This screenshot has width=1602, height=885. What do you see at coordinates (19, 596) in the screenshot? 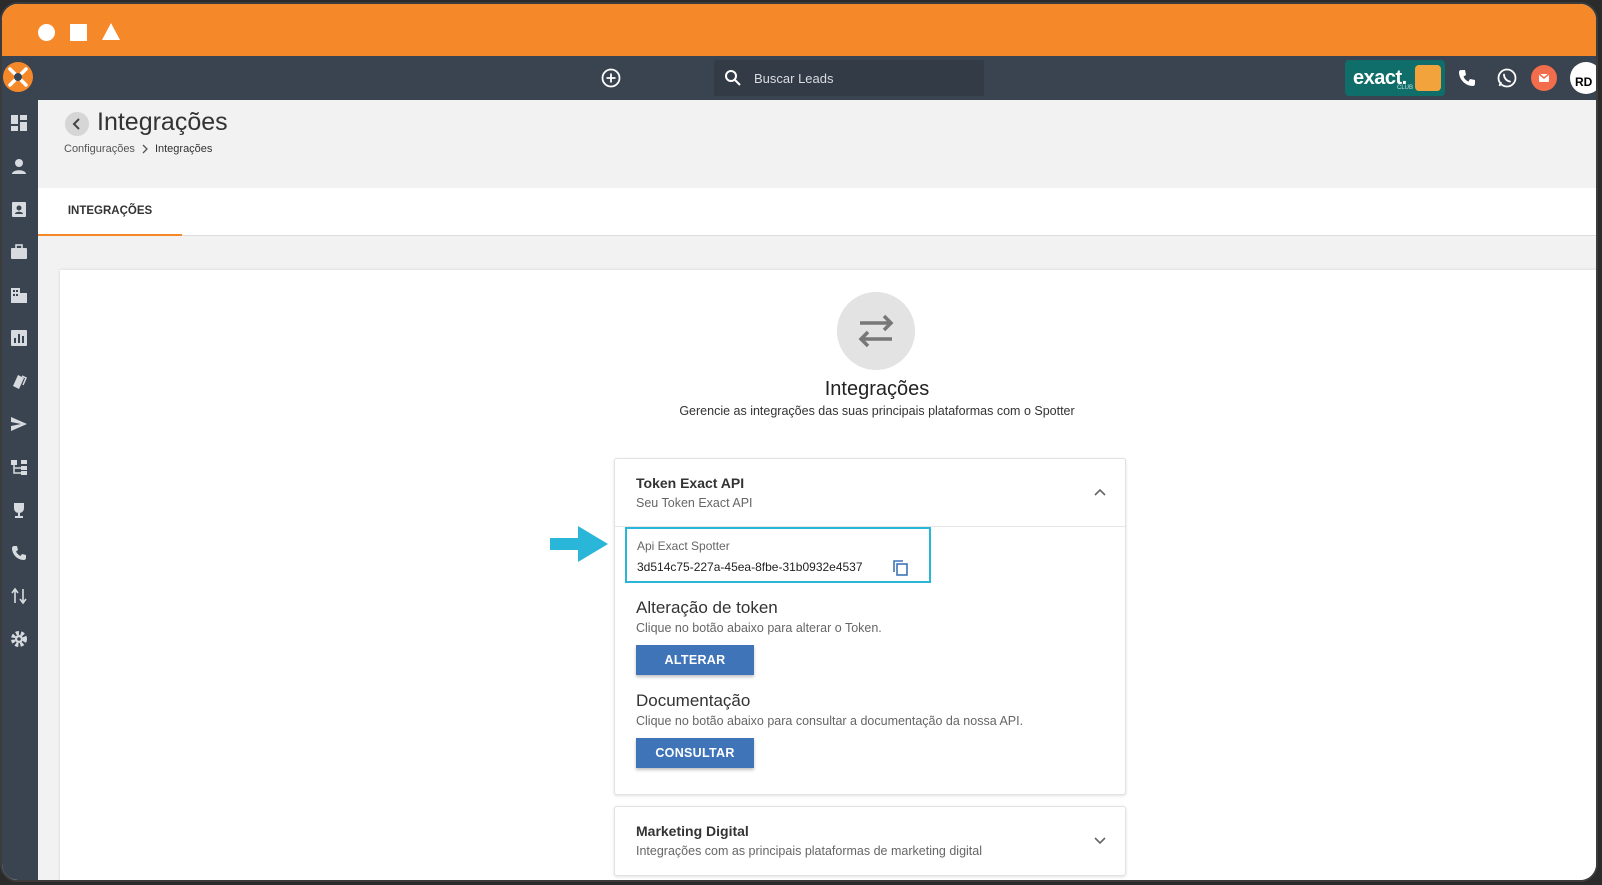
I see `swap-vertical-icon` at bounding box center [19, 596].